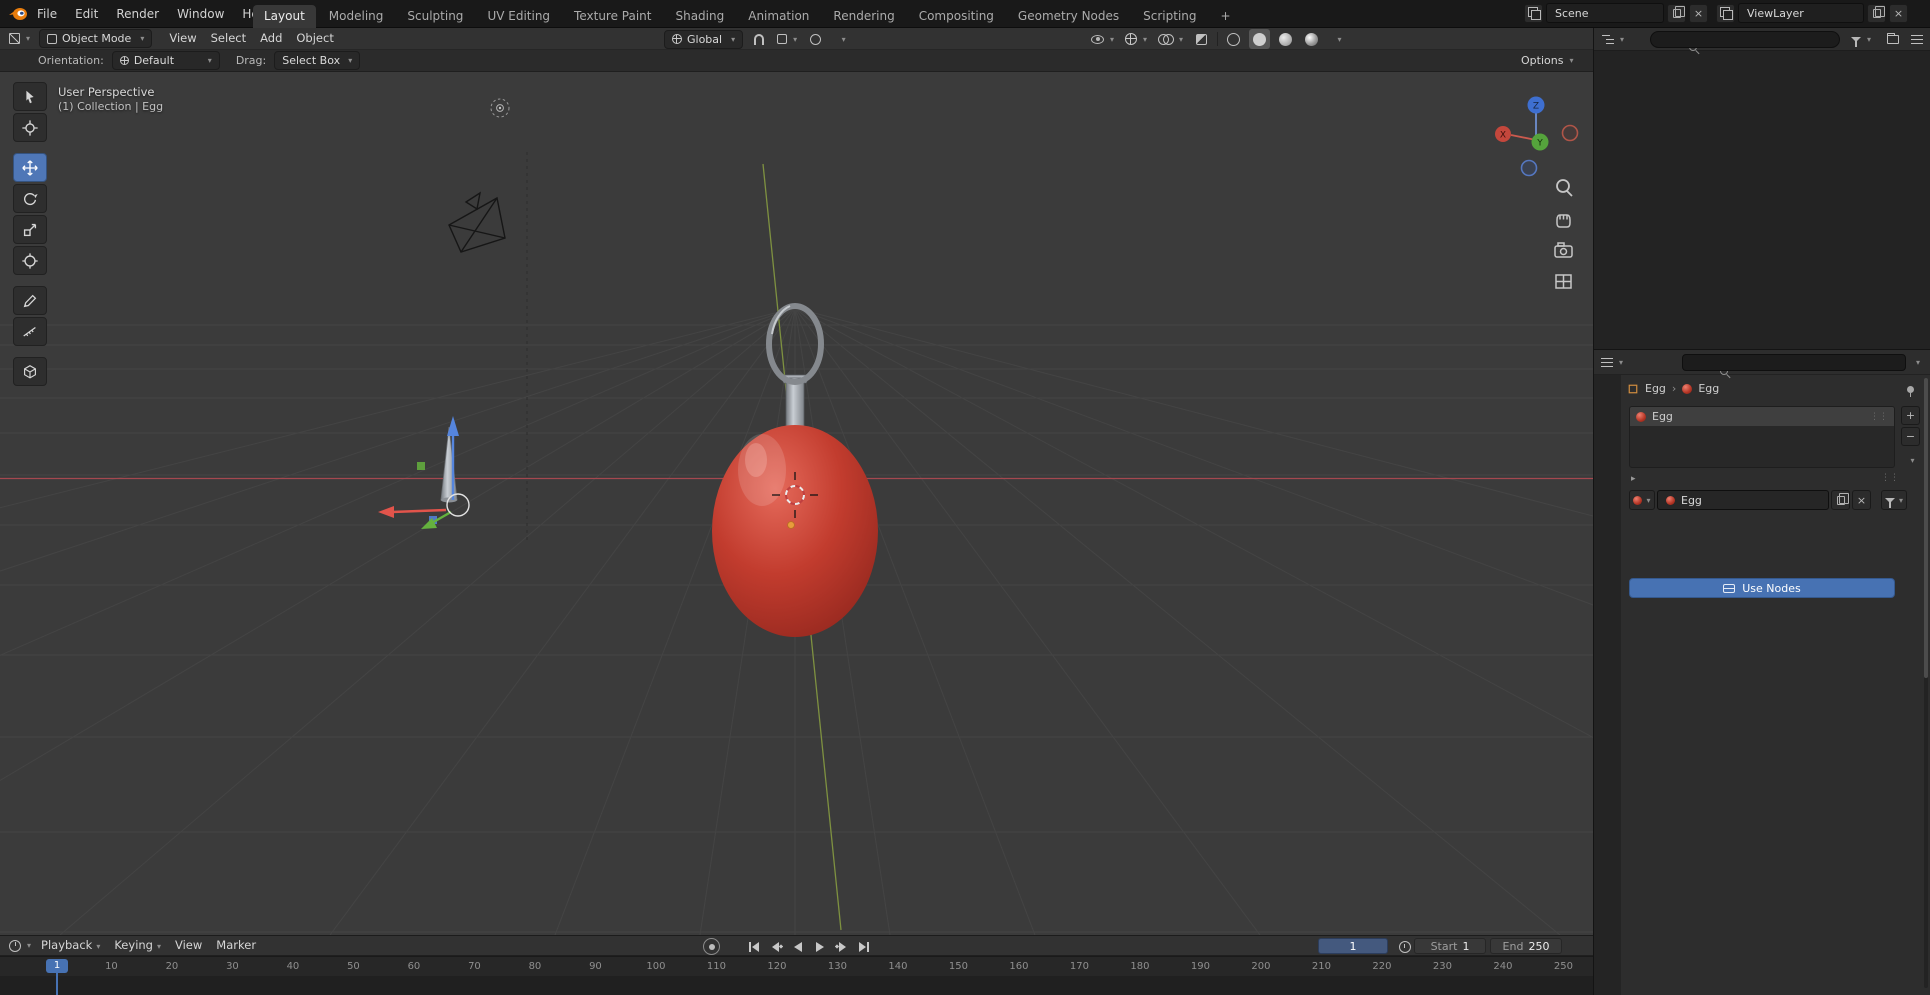 The width and height of the screenshot is (1930, 995). I want to click on breadcrumb-object: Egg, so click(1655, 388).